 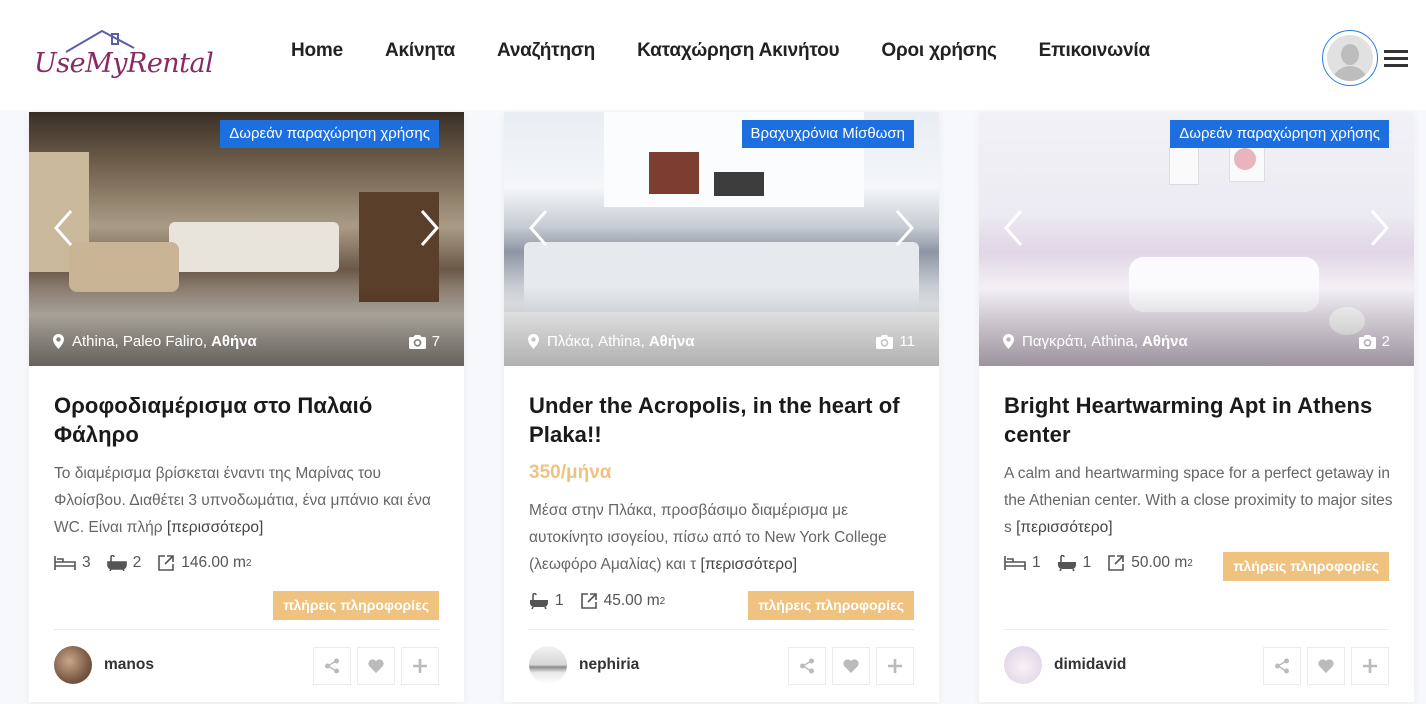 I want to click on listing-location: Athina, Paleo Faliro, Αθήνα, so click(x=155, y=341).